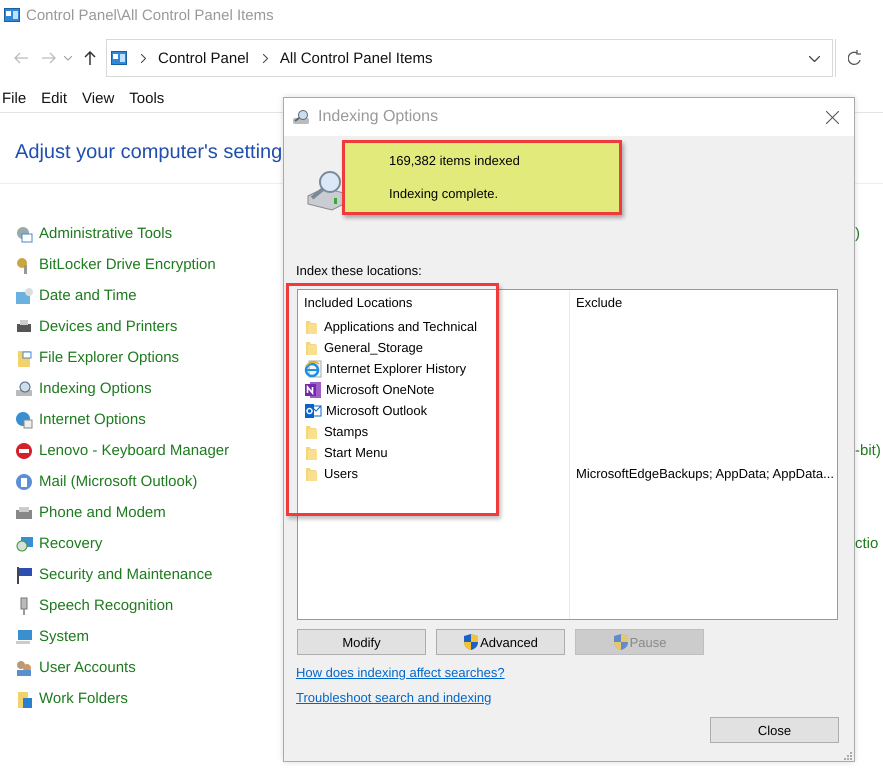 The height and width of the screenshot is (777, 883). What do you see at coordinates (102, 512) in the screenshot?
I see `control-panel-link: Phone and Modem` at bounding box center [102, 512].